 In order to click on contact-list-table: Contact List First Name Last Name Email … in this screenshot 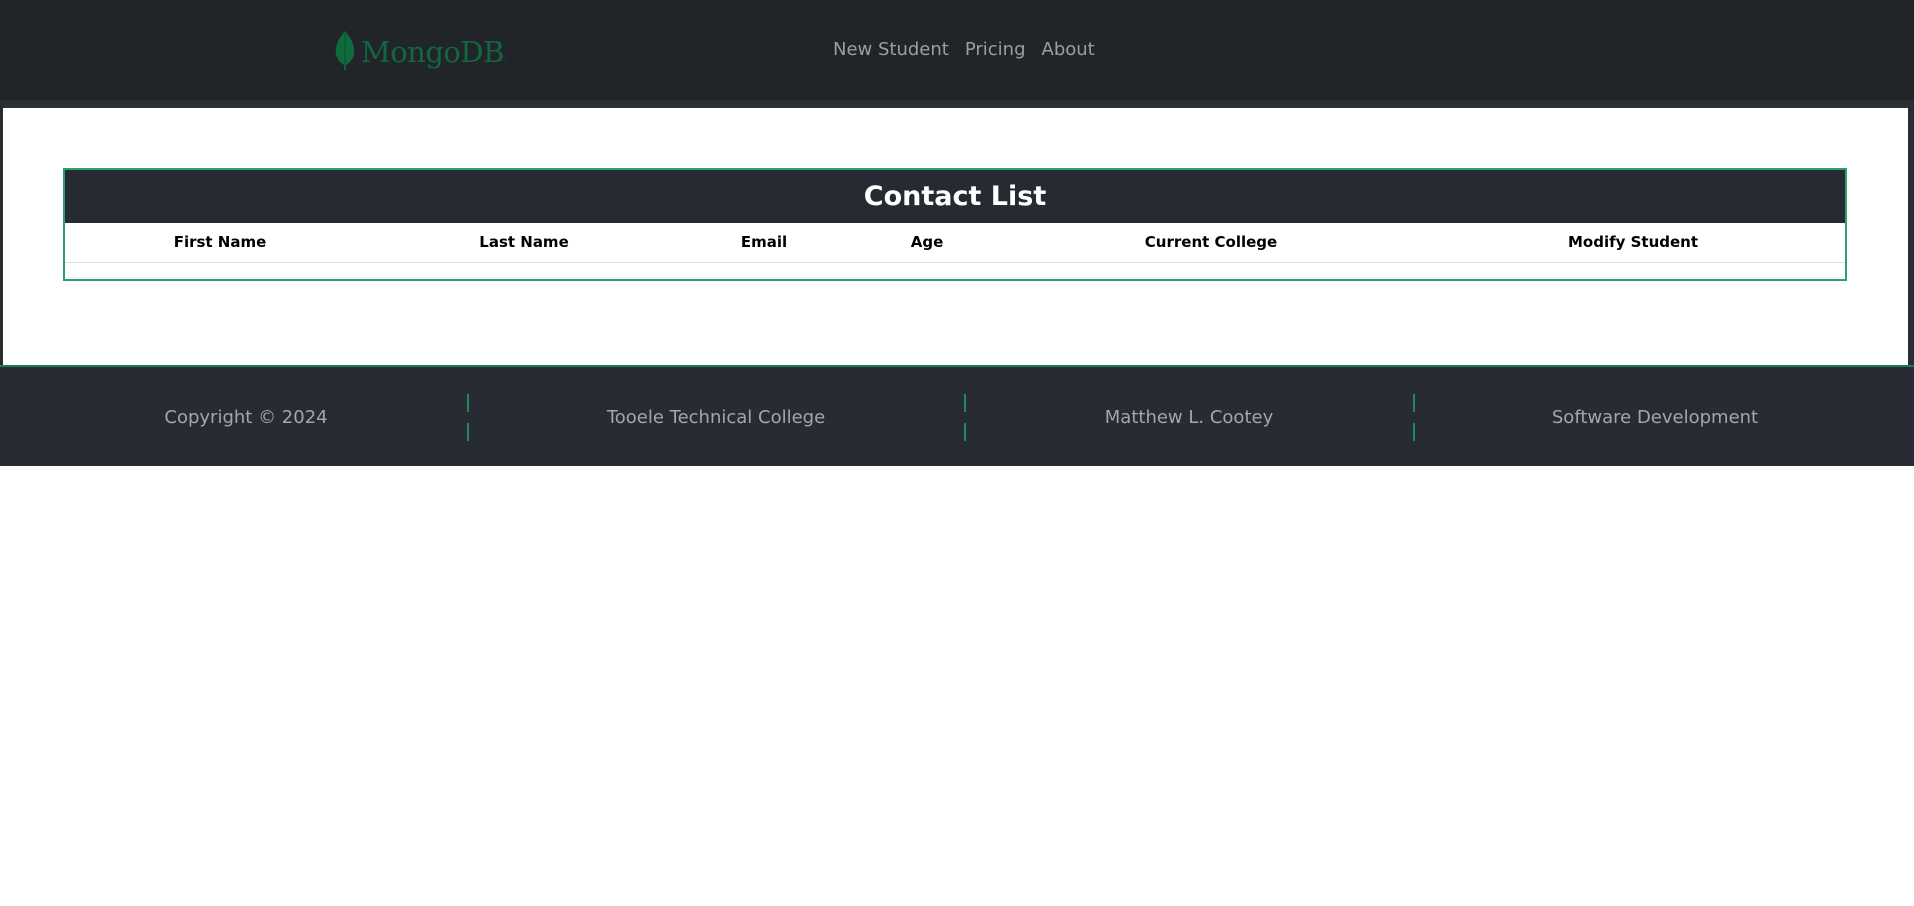, I will do `click(955, 224)`.